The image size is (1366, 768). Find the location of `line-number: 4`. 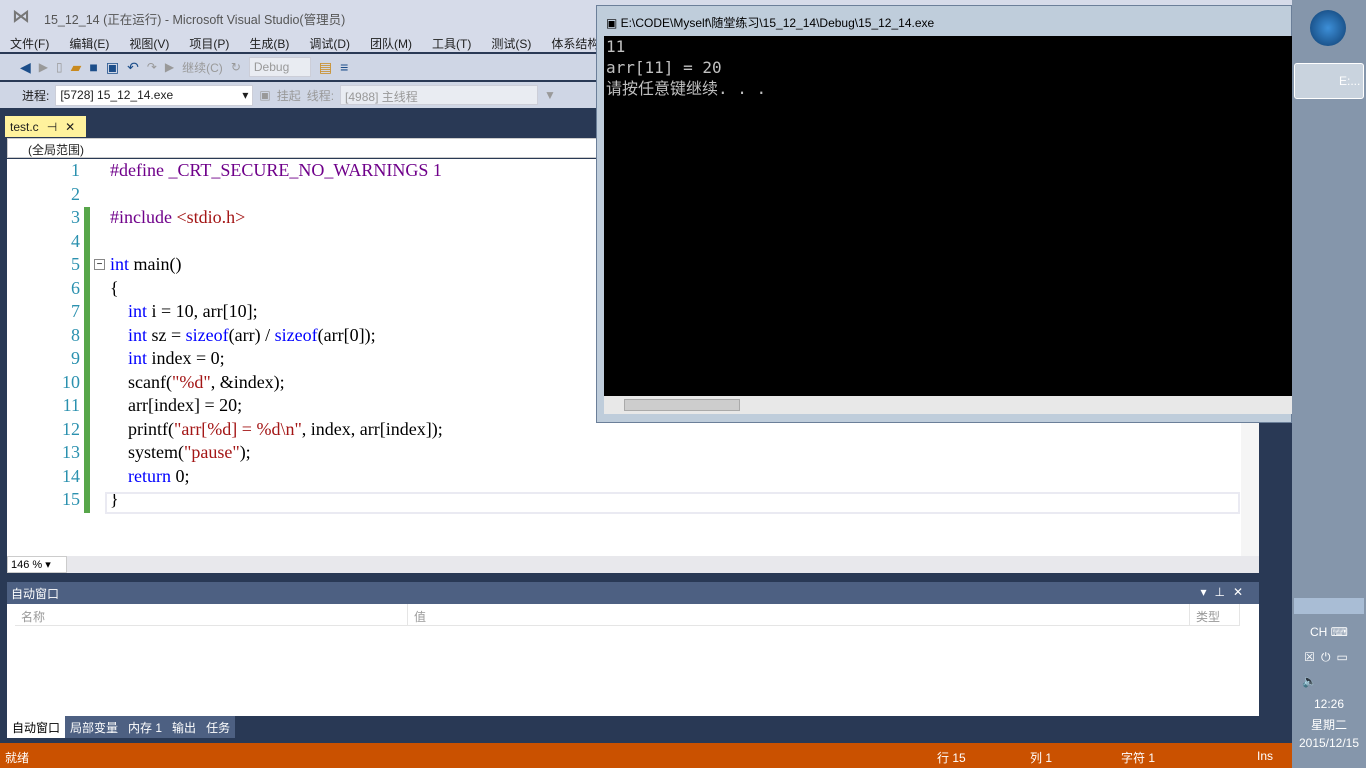

line-number: 4 is located at coordinates (75, 240).